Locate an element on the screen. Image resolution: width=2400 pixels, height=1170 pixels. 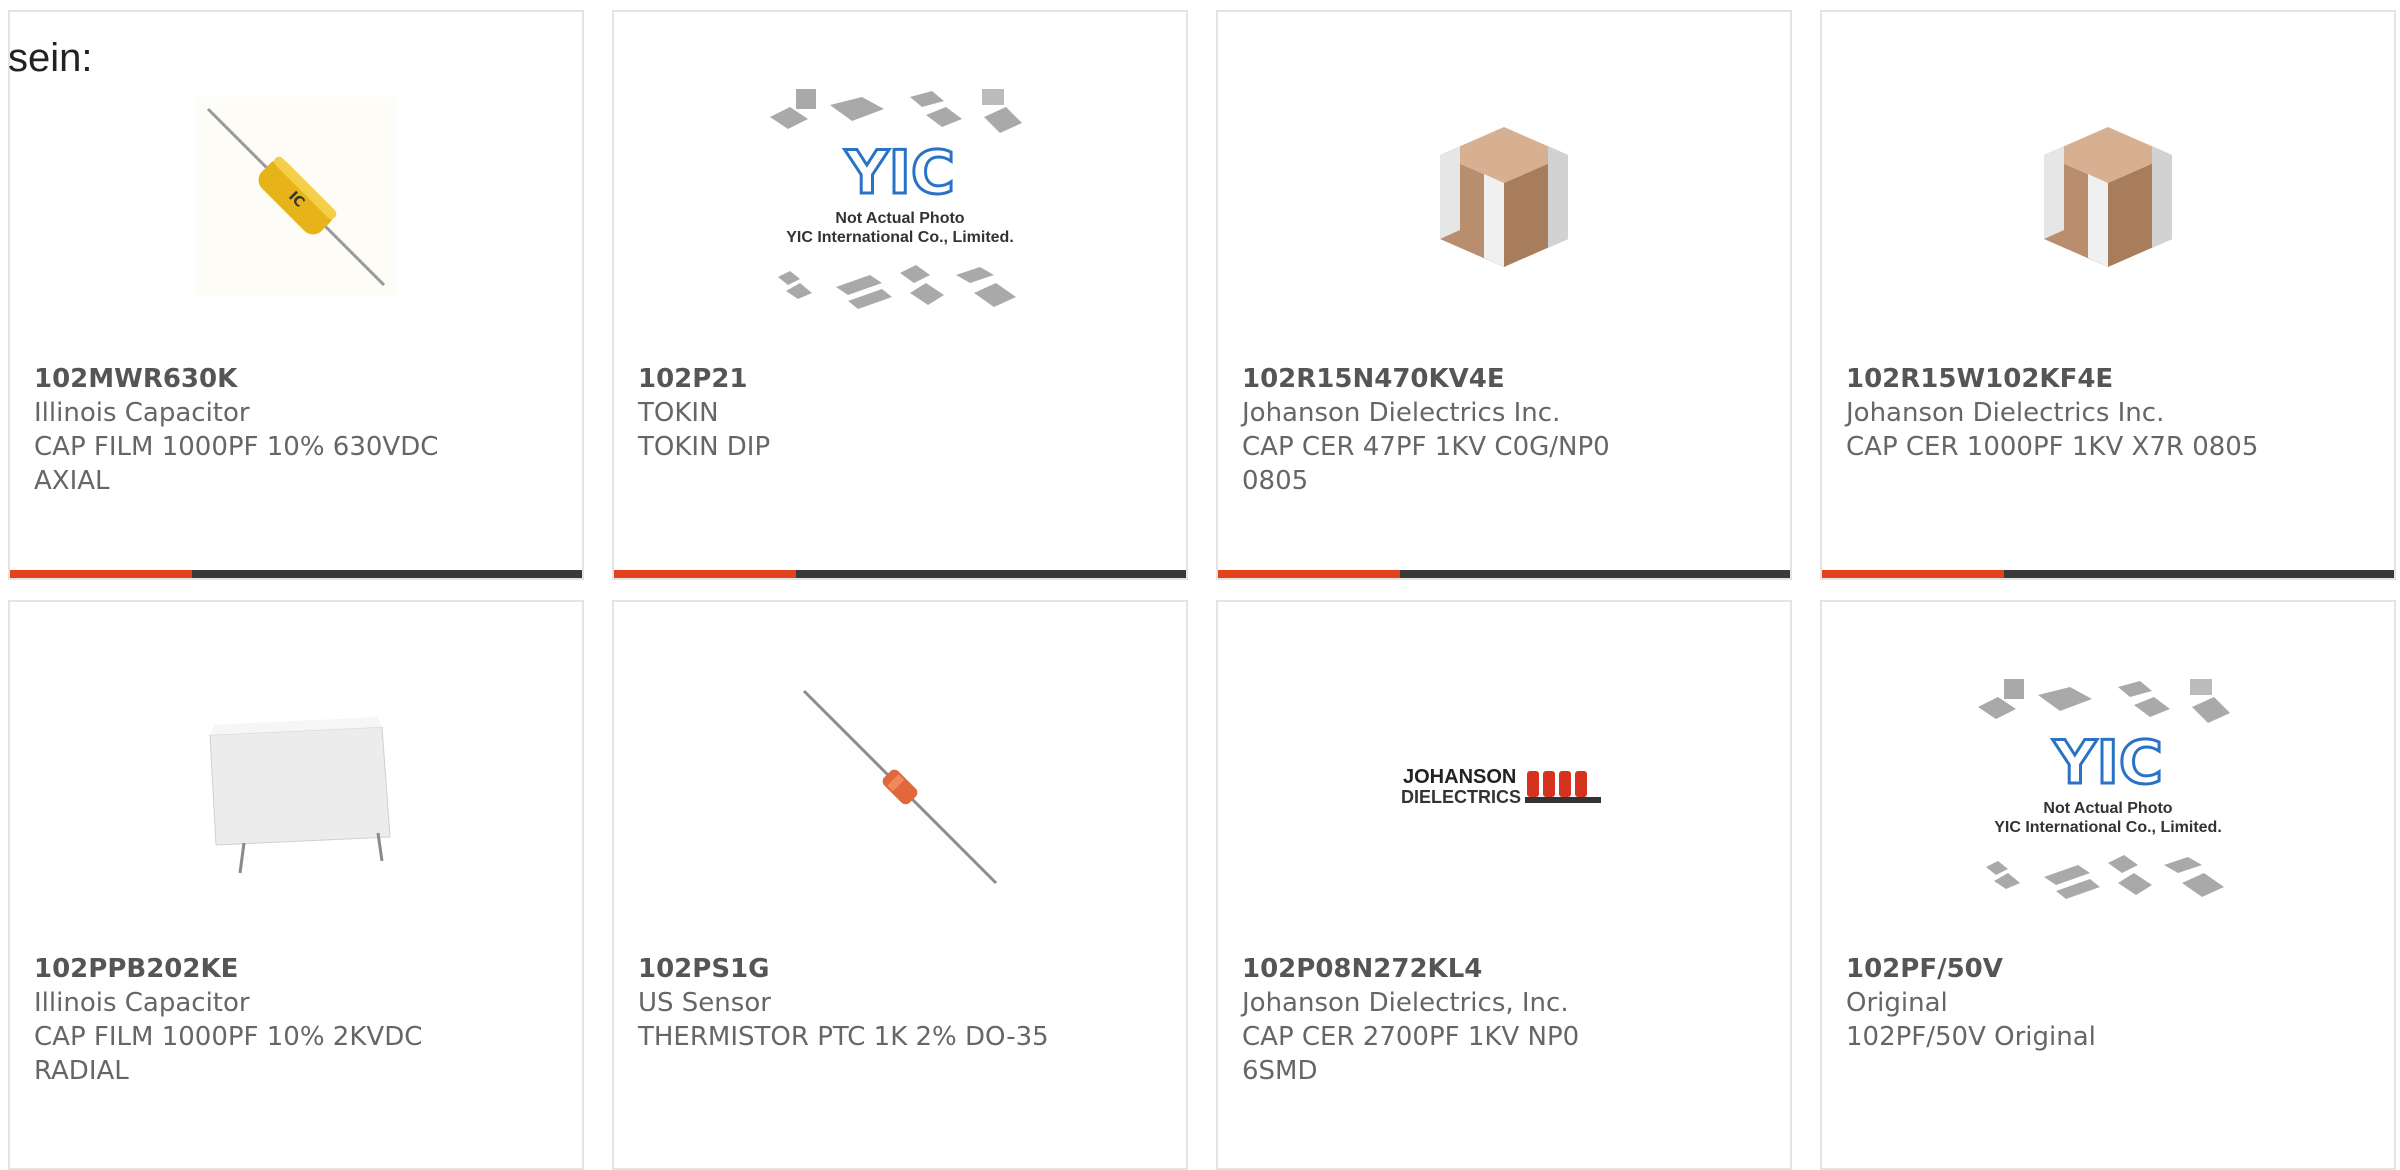
part-number: 102PS1G is located at coordinates (902, 969).